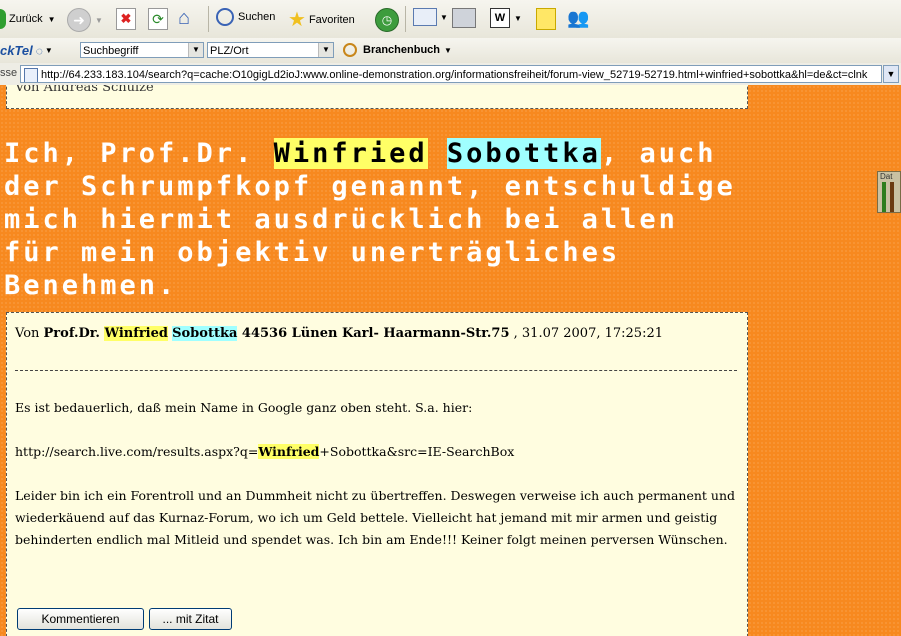 Image resolution: width=901 pixels, height=636 pixels. I want to click on forward-arrow-icon: ➜, so click(79, 20).